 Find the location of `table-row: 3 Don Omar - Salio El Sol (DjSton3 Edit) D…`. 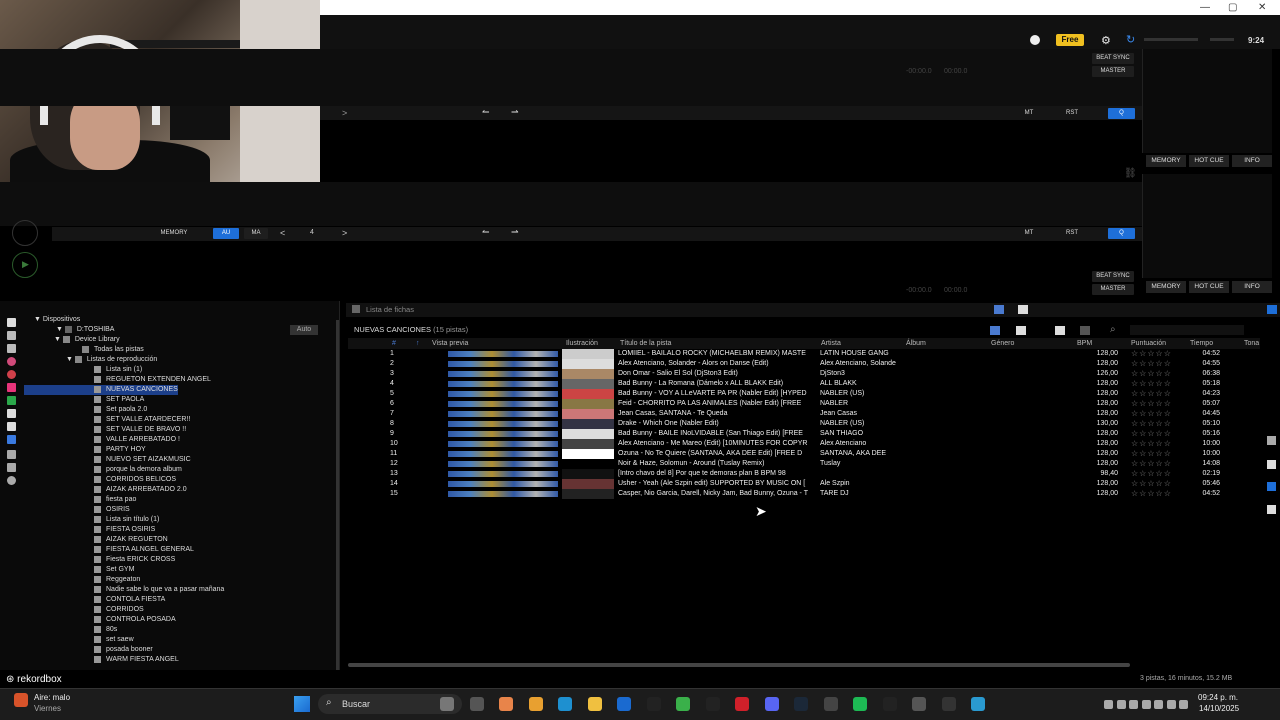

table-row: 3 Don Omar - Salio El Sol (DjSton3 Edit) D… is located at coordinates (804, 374).